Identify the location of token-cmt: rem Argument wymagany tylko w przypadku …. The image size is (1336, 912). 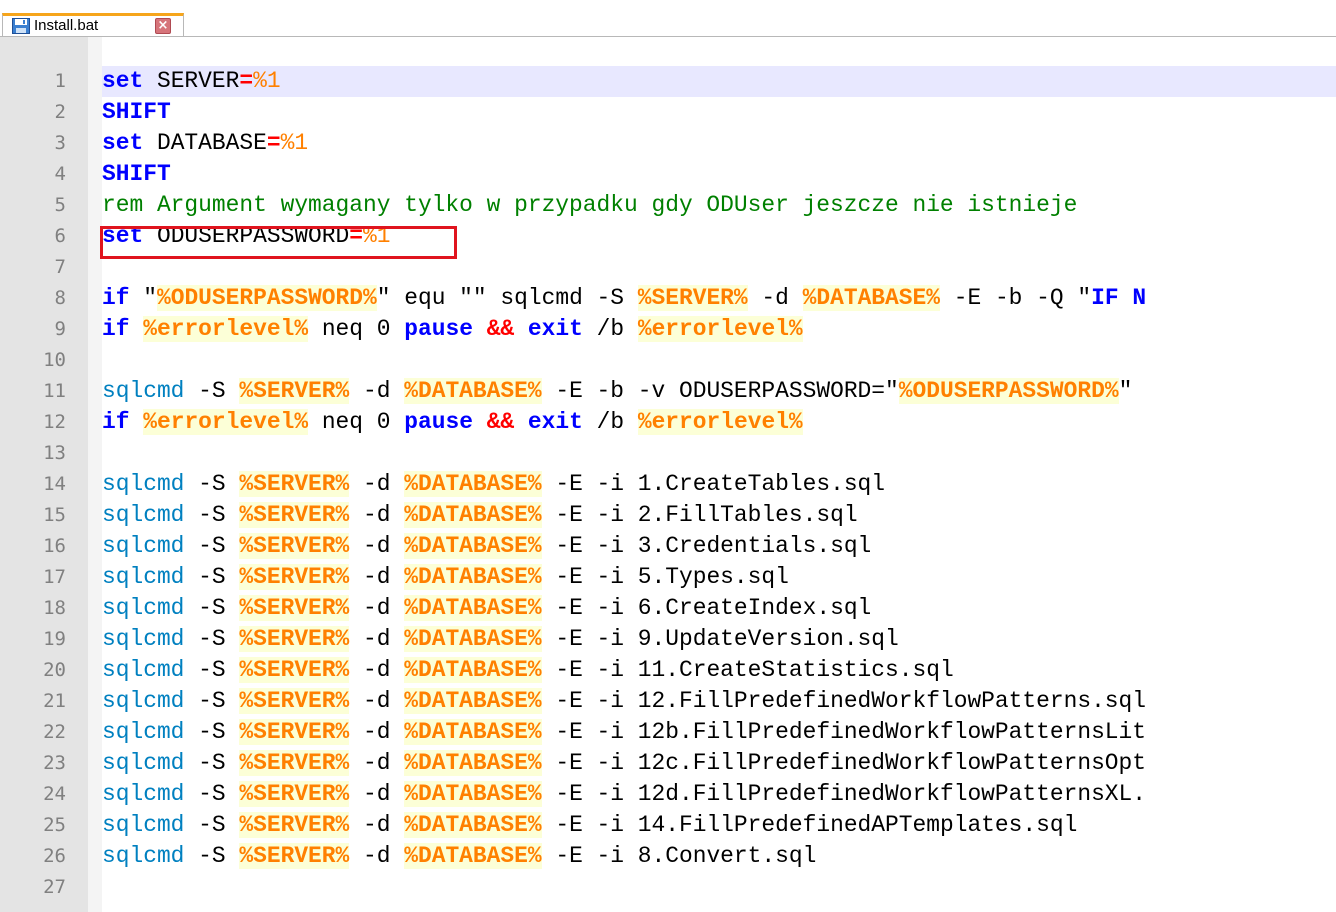
(590, 205).